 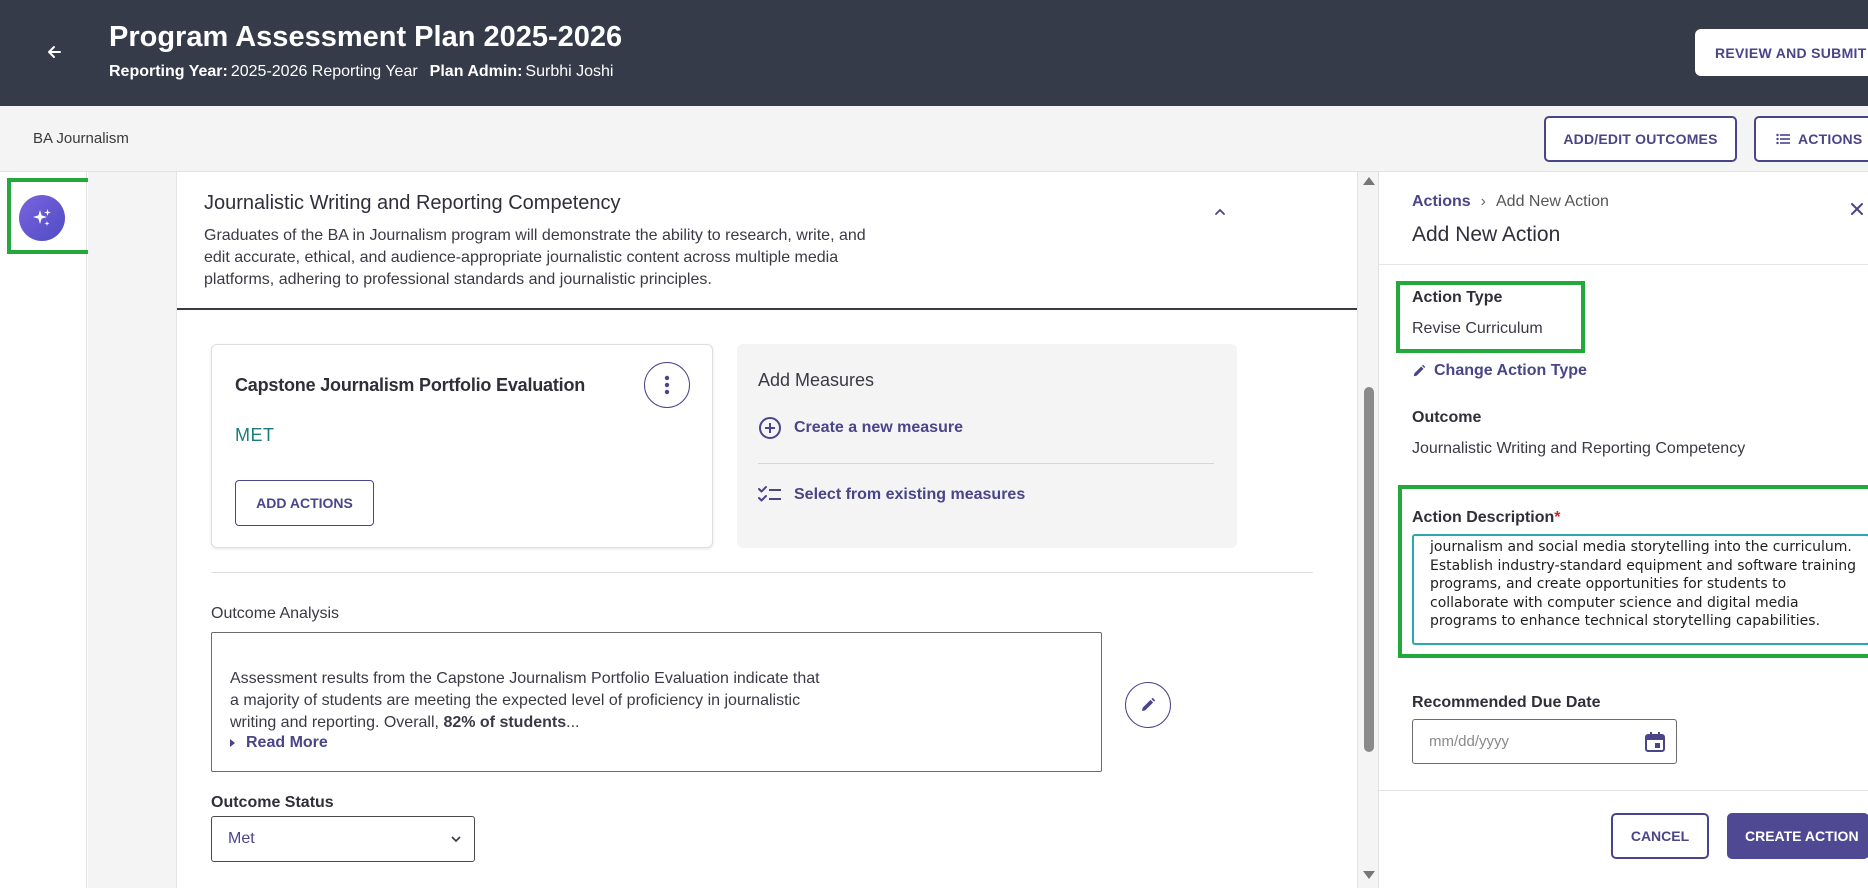 I want to click on drawer-title: Add New Action, so click(x=1486, y=234).